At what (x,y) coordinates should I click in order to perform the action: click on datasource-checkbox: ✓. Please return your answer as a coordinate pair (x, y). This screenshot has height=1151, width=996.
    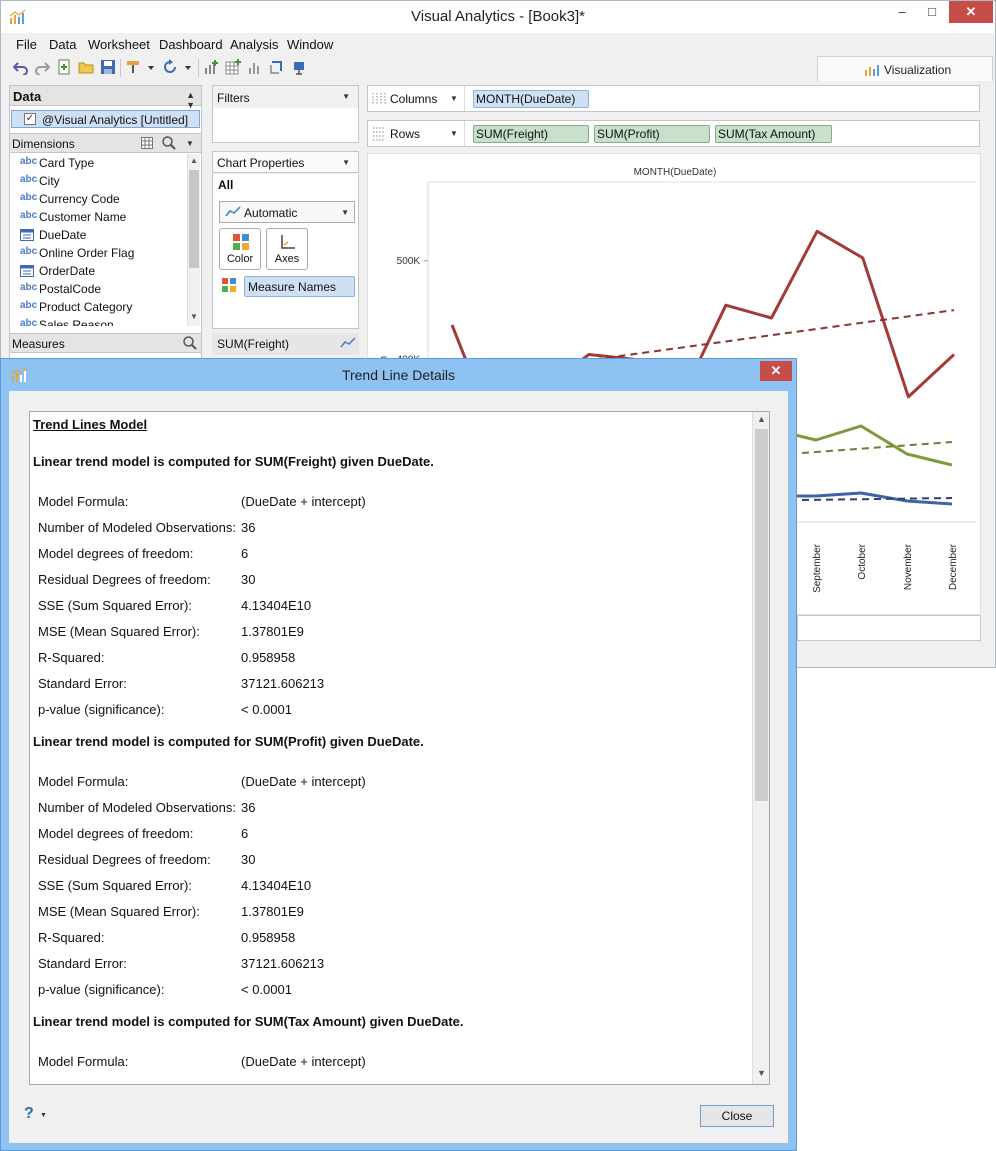
    Looking at the image, I should click on (30, 119).